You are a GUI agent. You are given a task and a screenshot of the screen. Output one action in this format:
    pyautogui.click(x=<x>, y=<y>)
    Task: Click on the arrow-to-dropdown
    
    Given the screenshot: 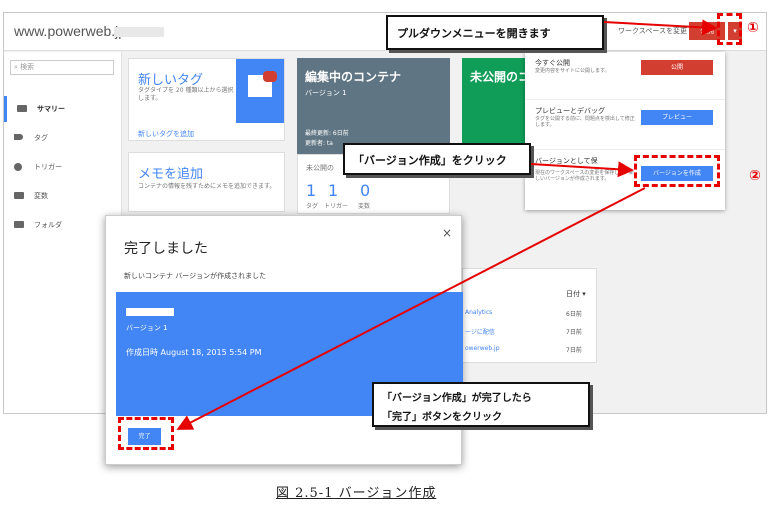 What is the action you would take?
    pyautogui.click(x=660, y=27)
    